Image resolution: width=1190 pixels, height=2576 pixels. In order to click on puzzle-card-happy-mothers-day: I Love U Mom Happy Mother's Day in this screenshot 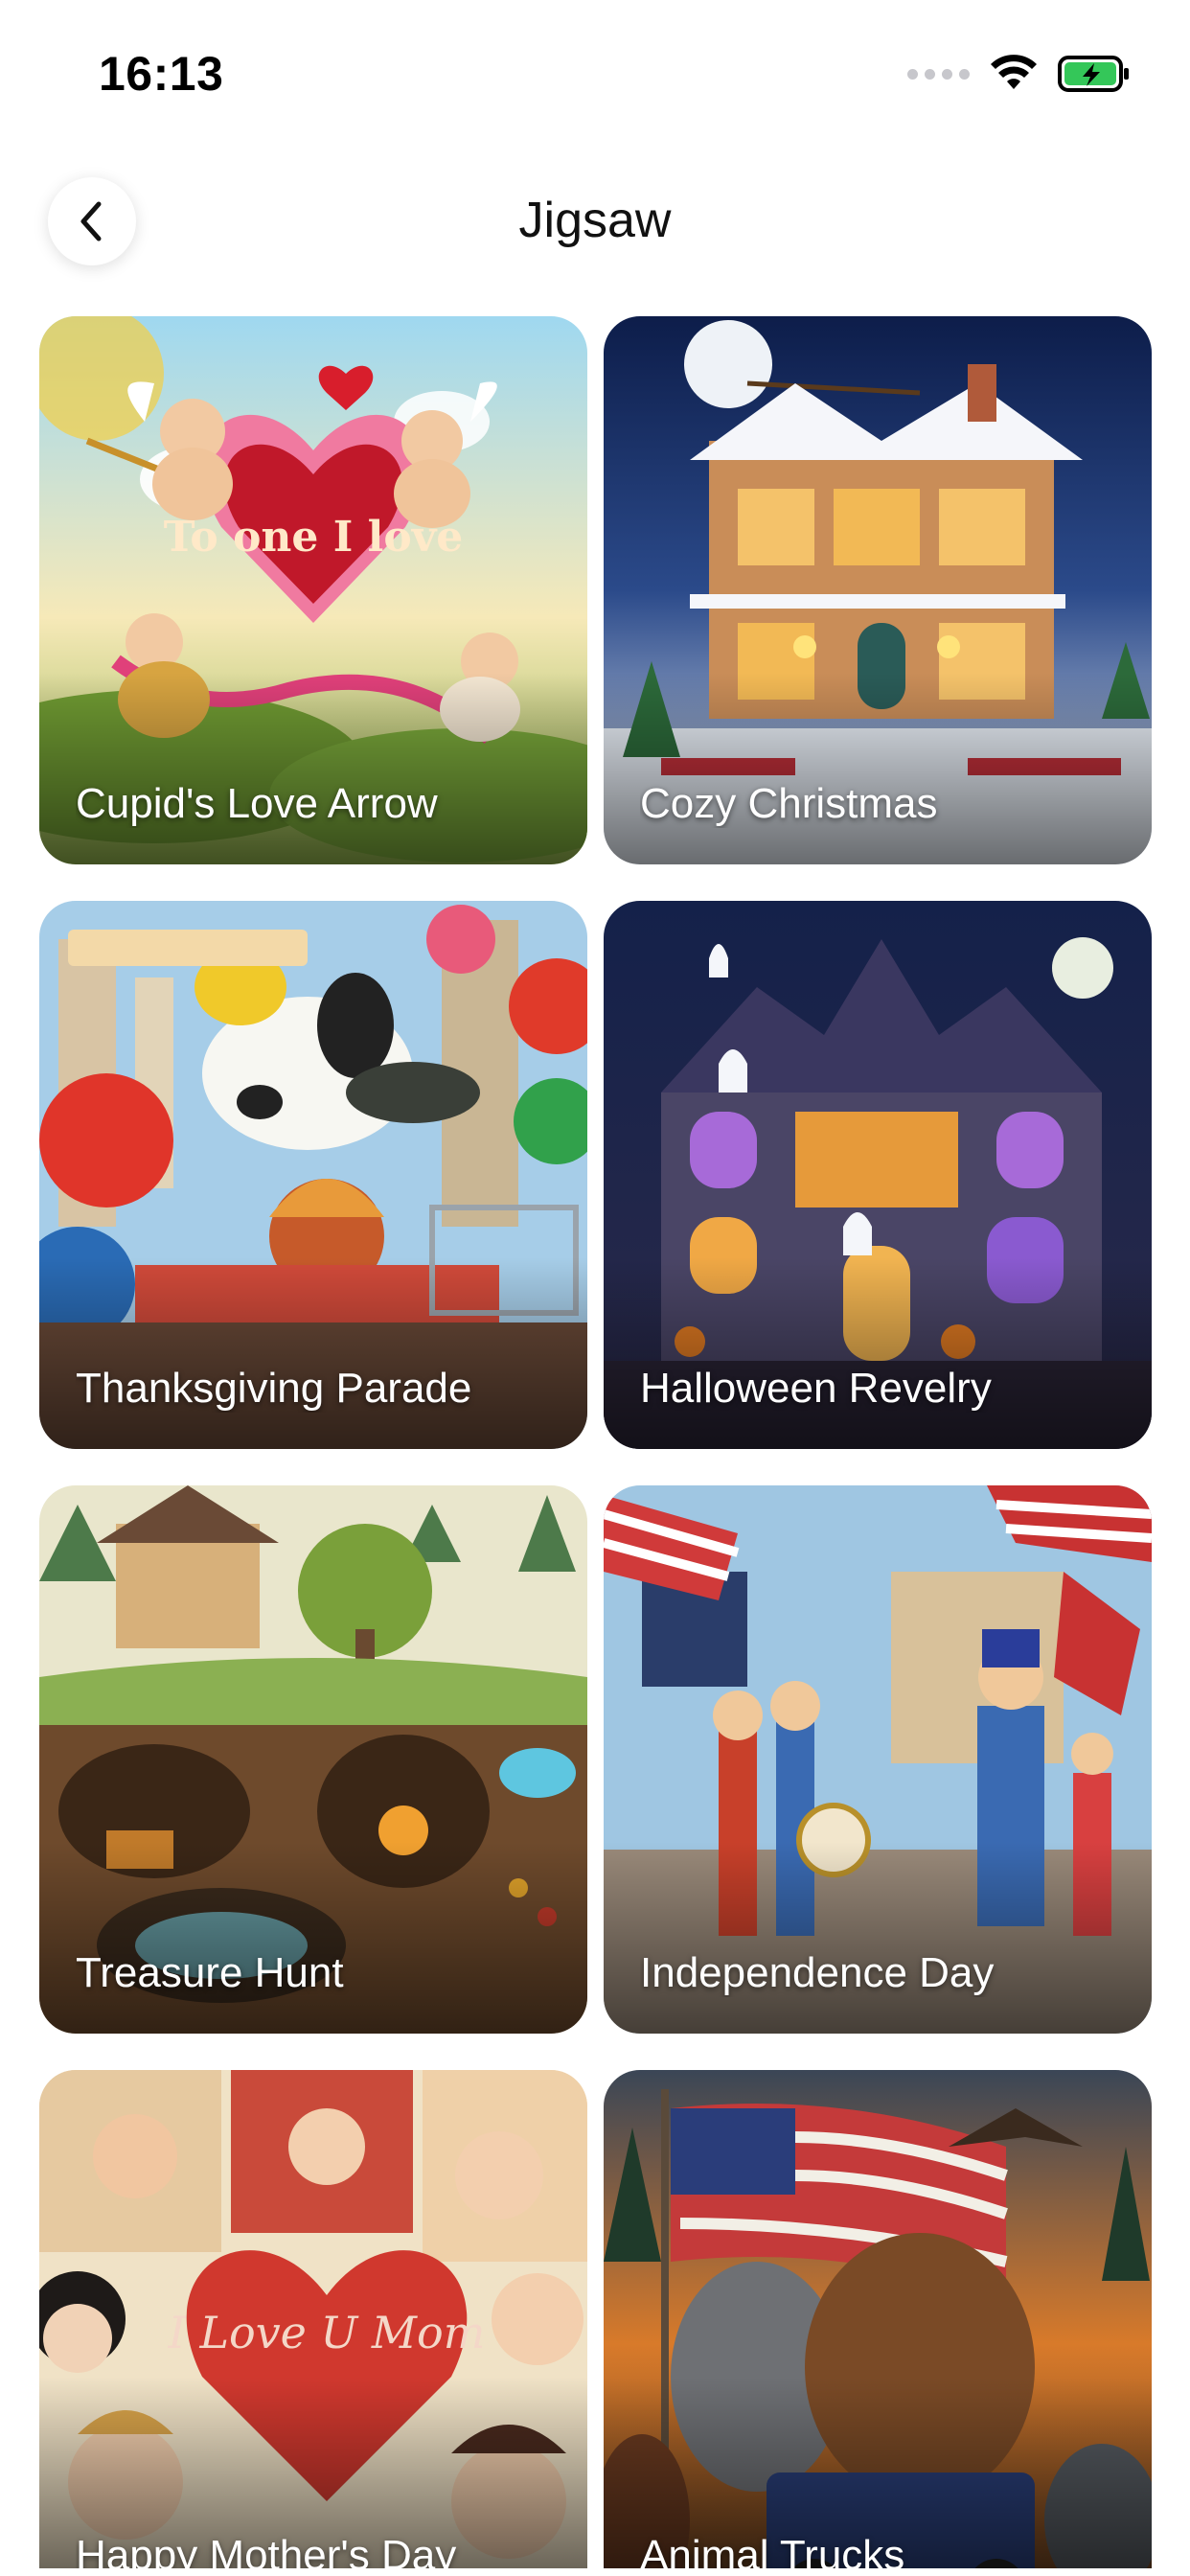, I will do `click(313, 2319)`.